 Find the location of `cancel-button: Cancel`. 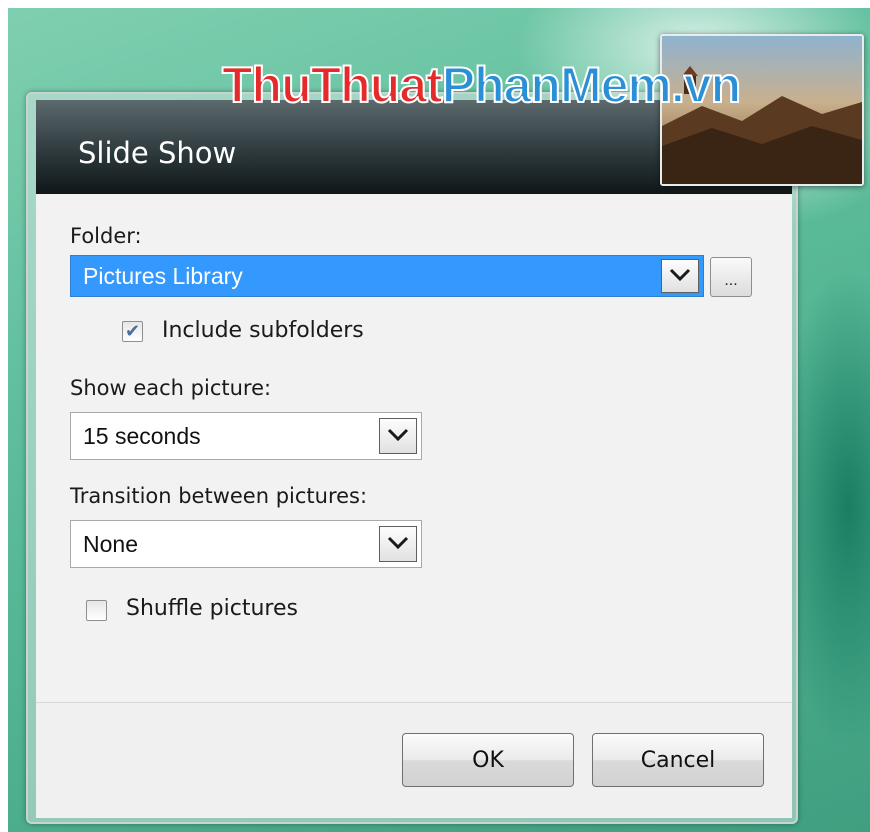

cancel-button: Cancel is located at coordinates (678, 760).